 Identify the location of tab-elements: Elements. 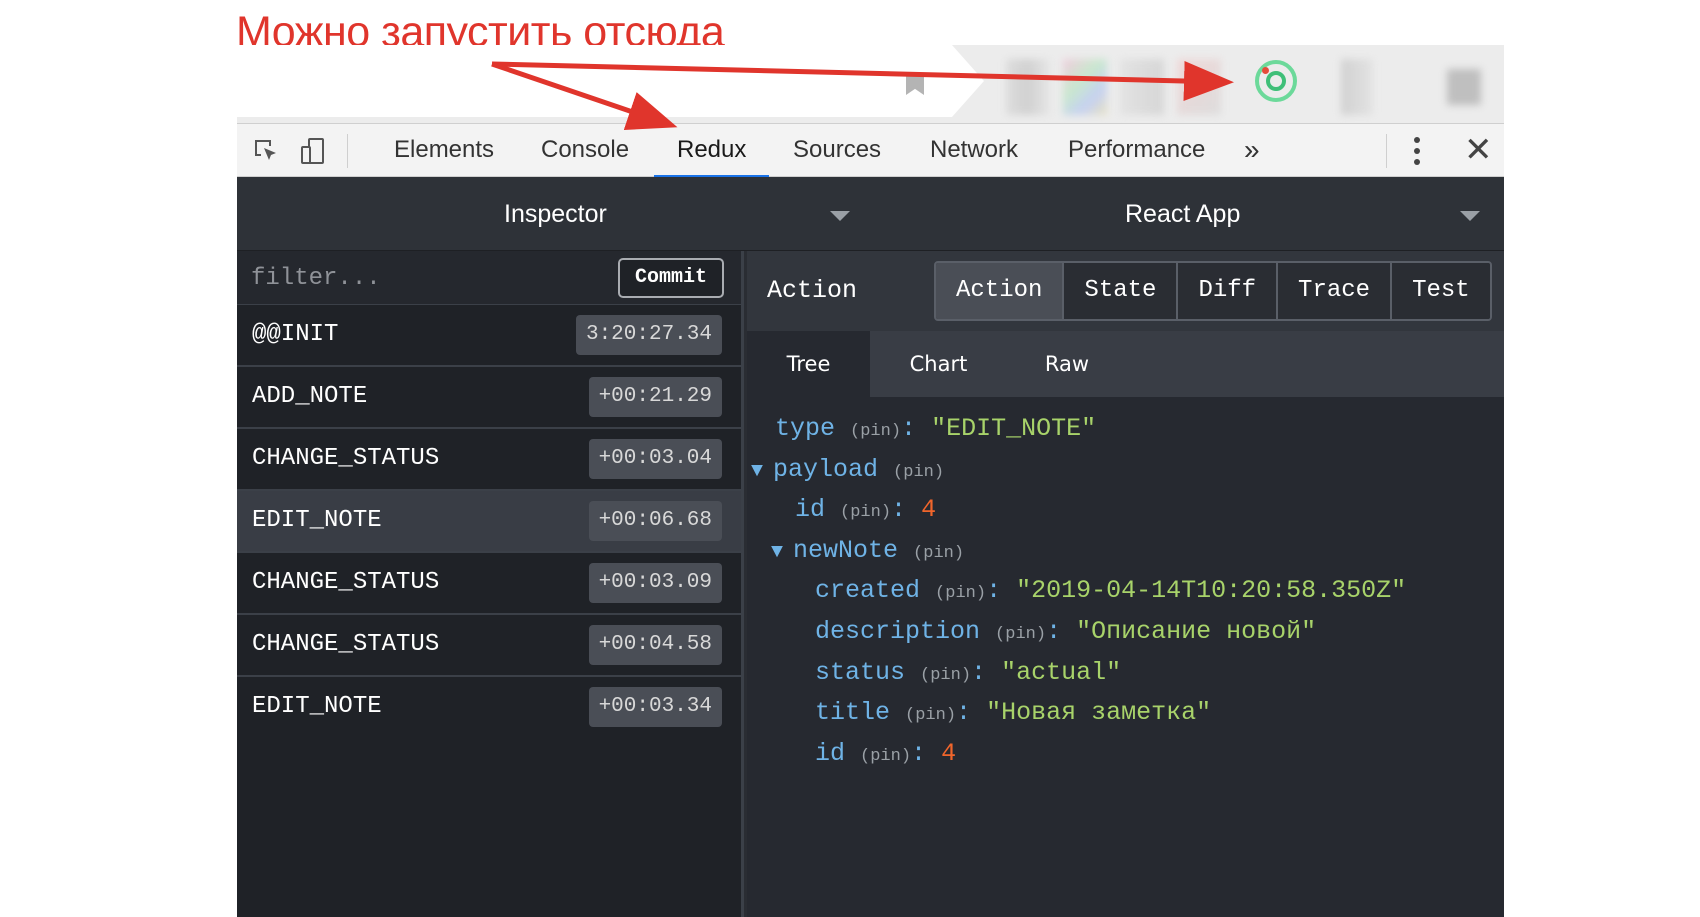
(444, 150).